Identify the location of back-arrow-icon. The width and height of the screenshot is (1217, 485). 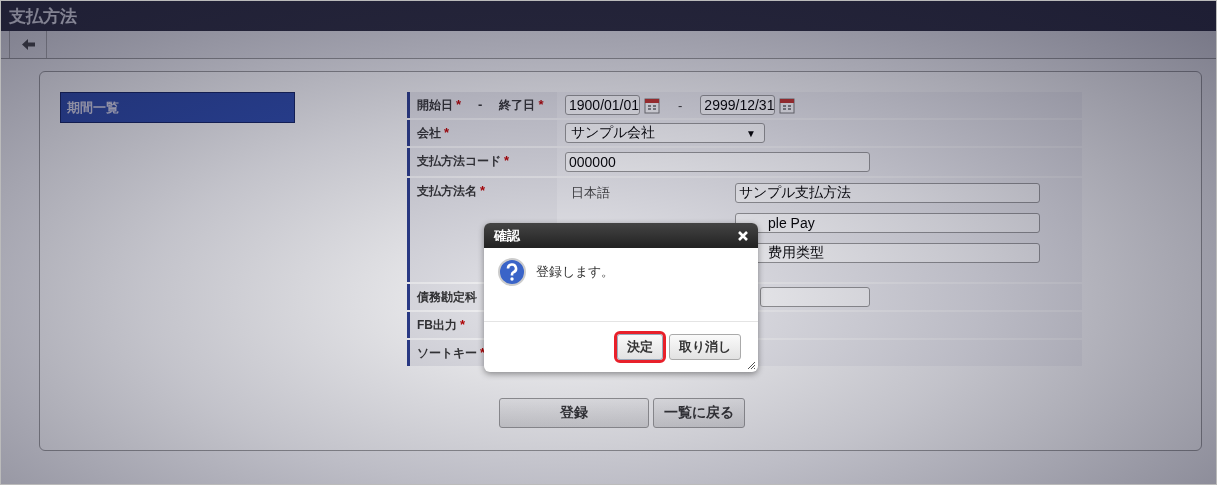
(28, 44).